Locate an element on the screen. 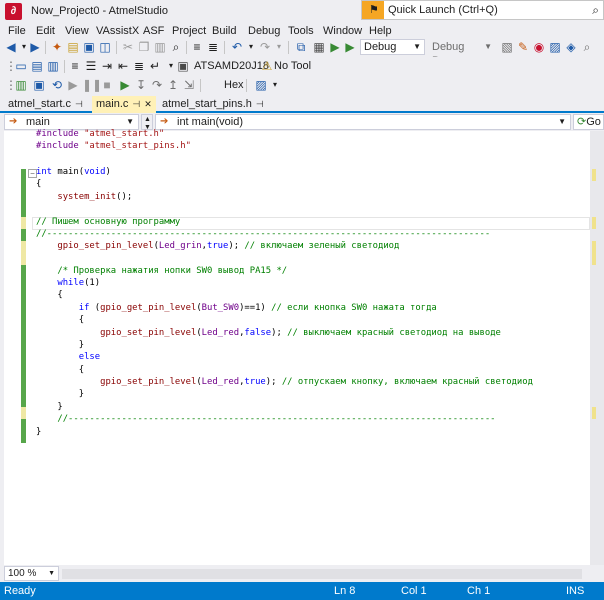  tool-label: No Tool is located at coordinates (292, 66).